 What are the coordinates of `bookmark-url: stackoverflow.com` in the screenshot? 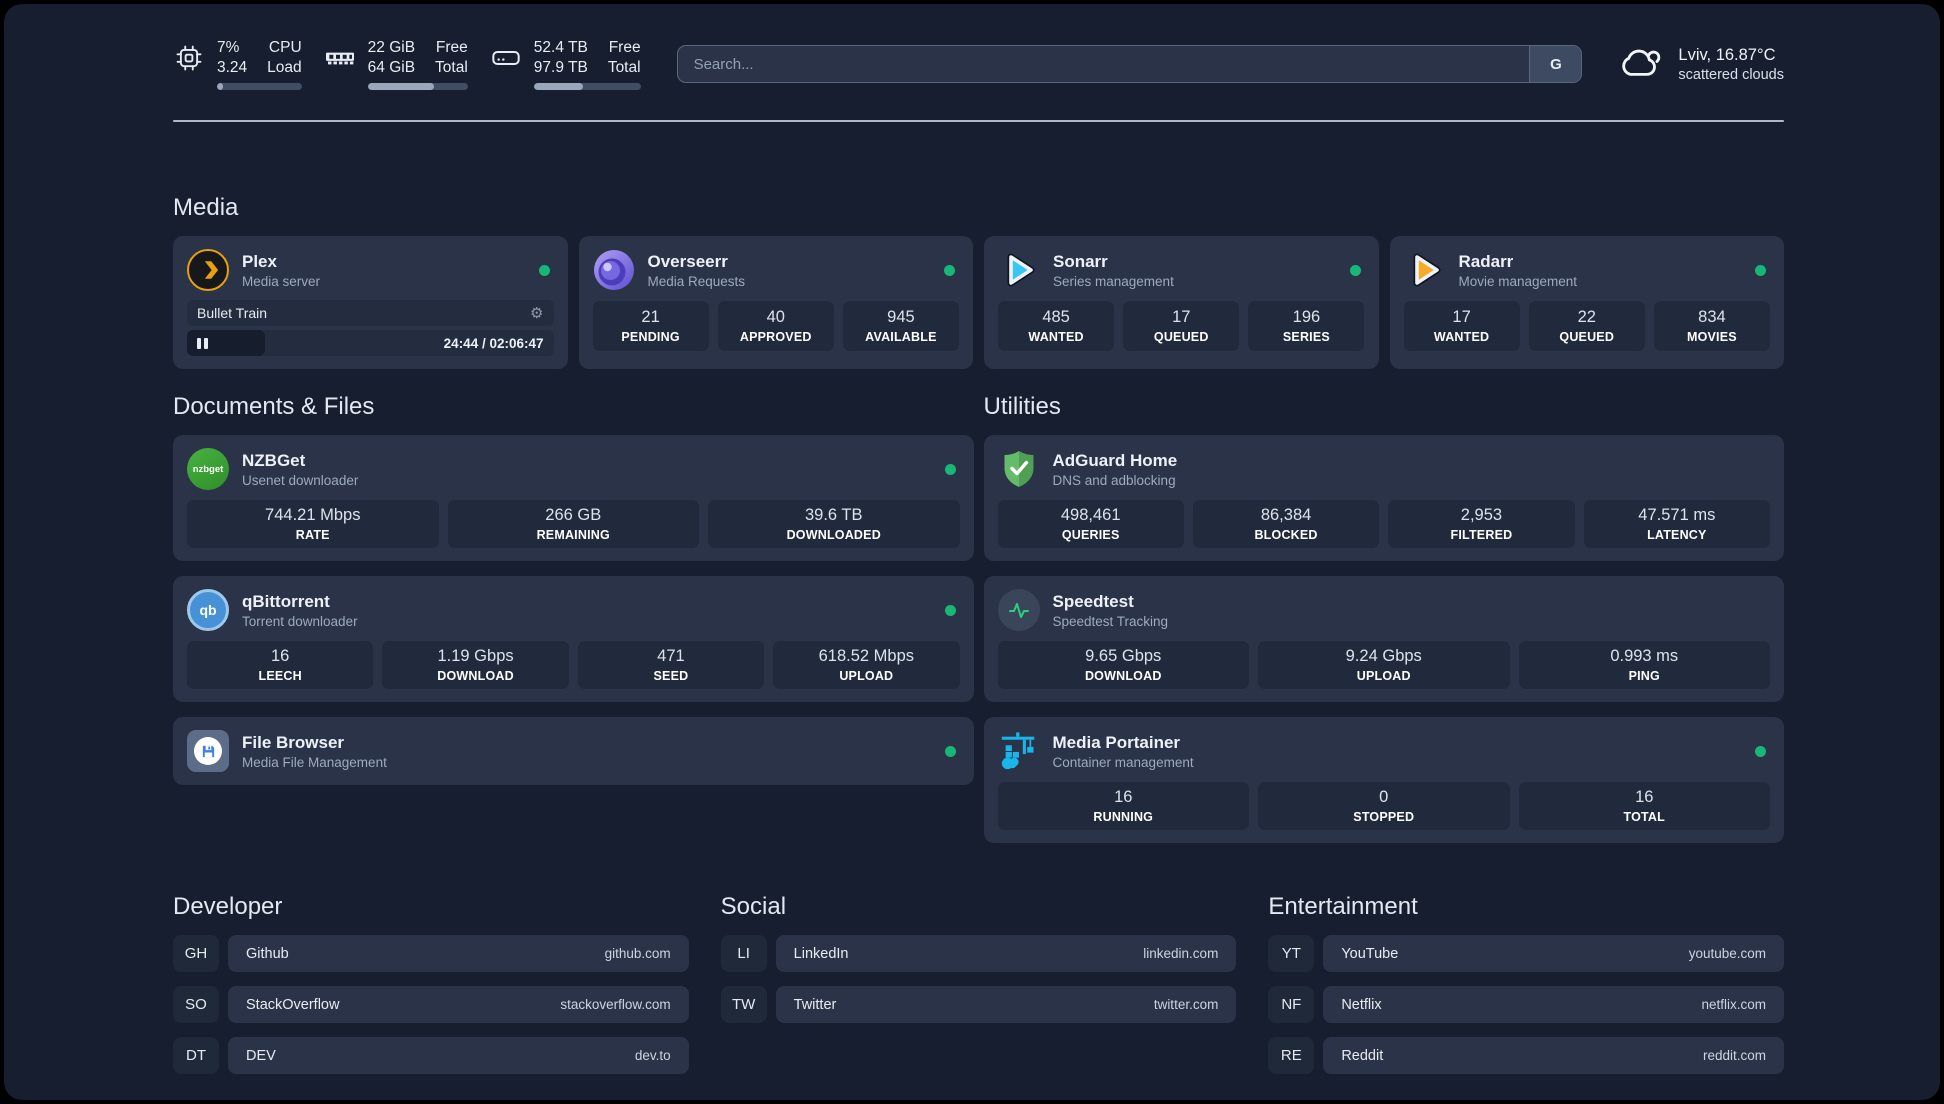 It's located at (615, 1004).